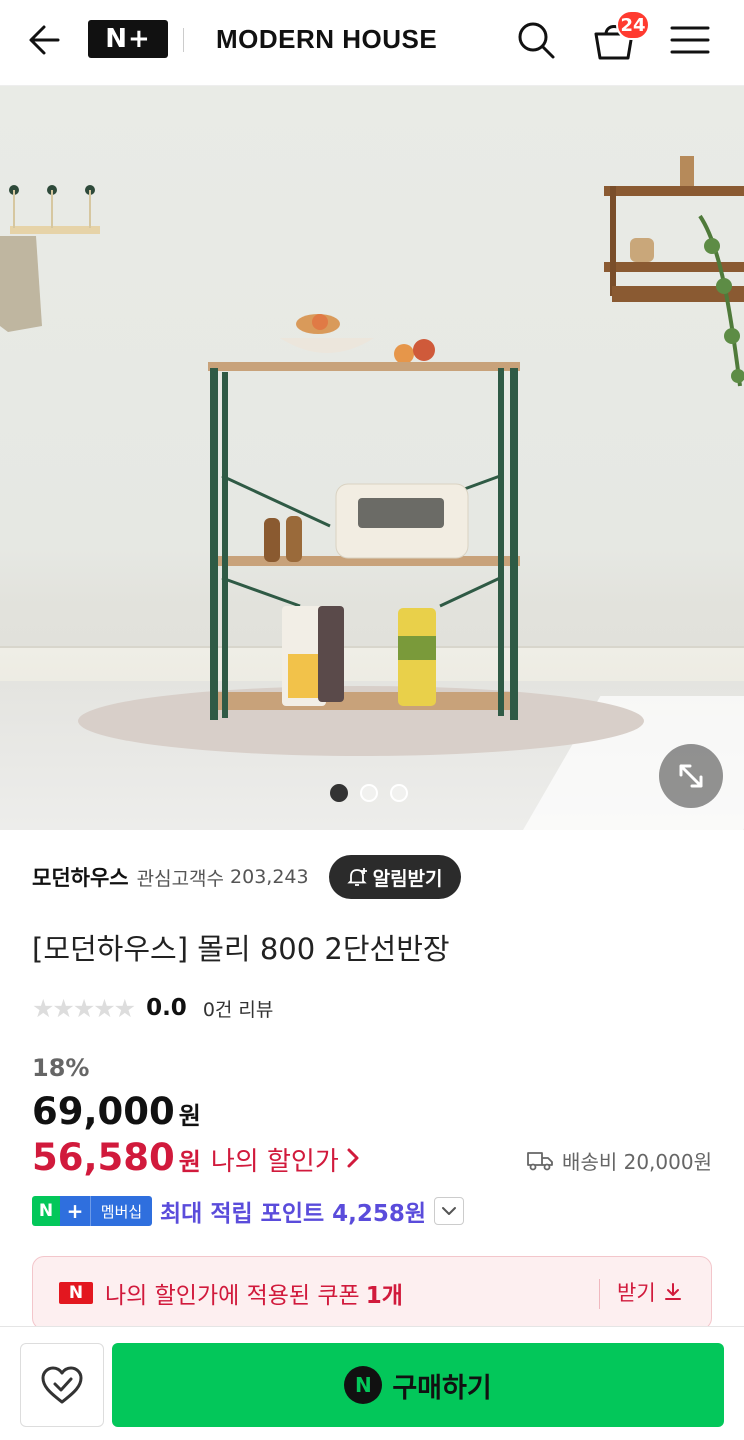 This screenshot has width=744, height=1440. I want to click on original-price-value: 69,000, so click(103, 1111).